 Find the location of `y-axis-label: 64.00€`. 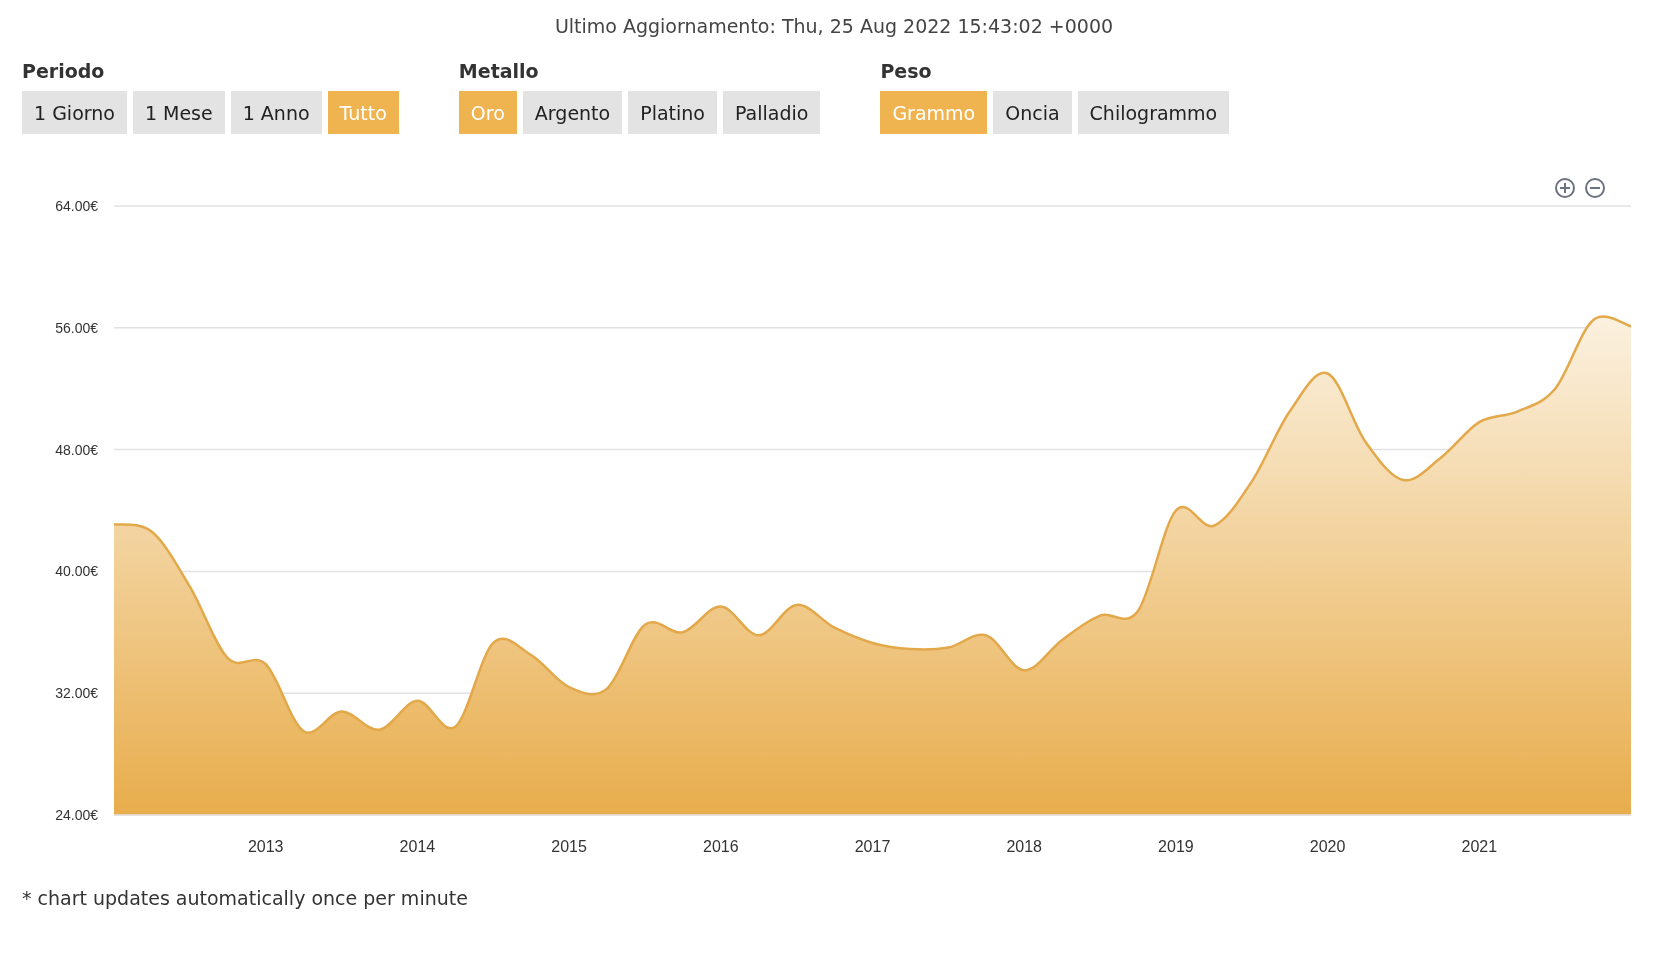

y-axis-label: 64.00€ is located at coordinates (76, 206).